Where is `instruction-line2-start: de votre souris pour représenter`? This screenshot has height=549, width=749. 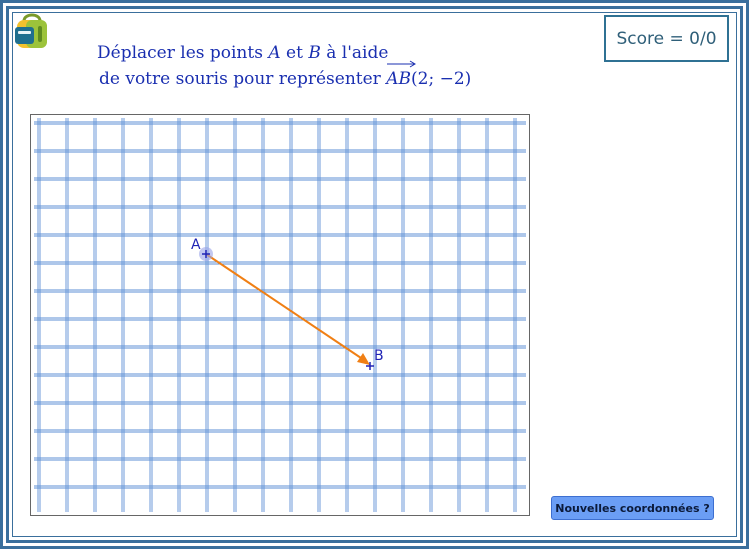 instruction-line2-start: de votre souris pour représenter is located at coordinates (243, 79).